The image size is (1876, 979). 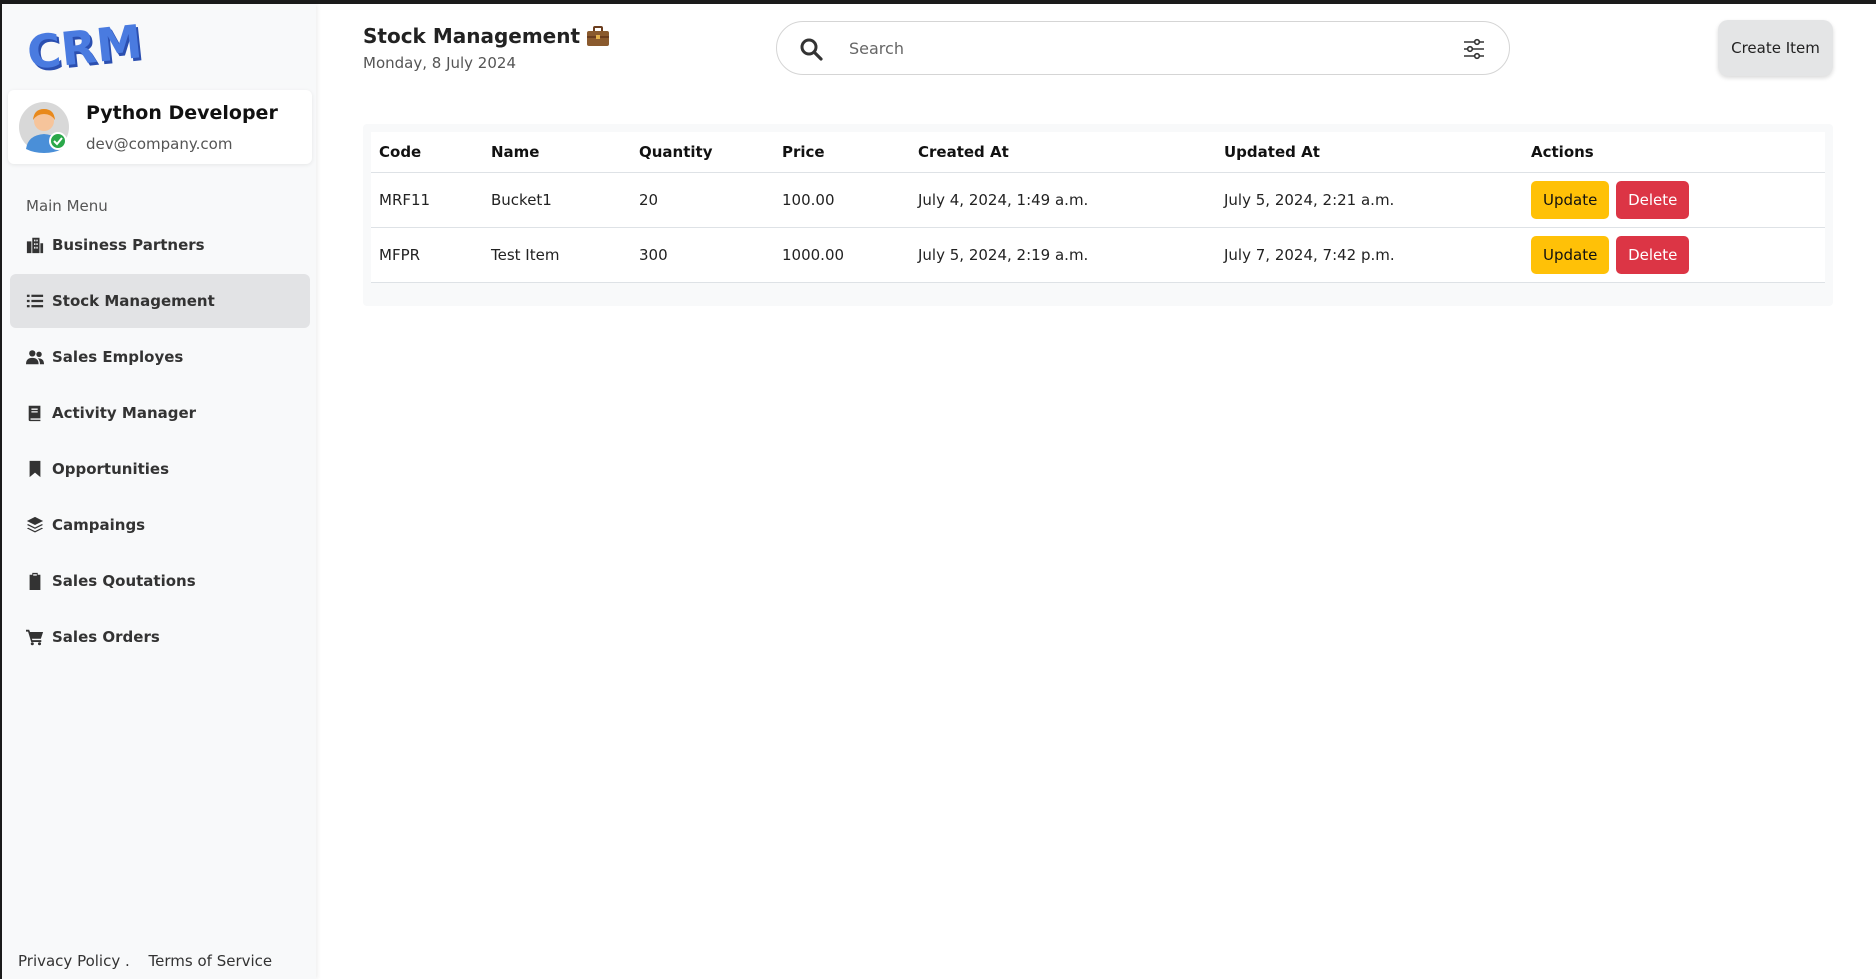 I want to click on filter-sliders-icon, so click(x=1474, y=49).